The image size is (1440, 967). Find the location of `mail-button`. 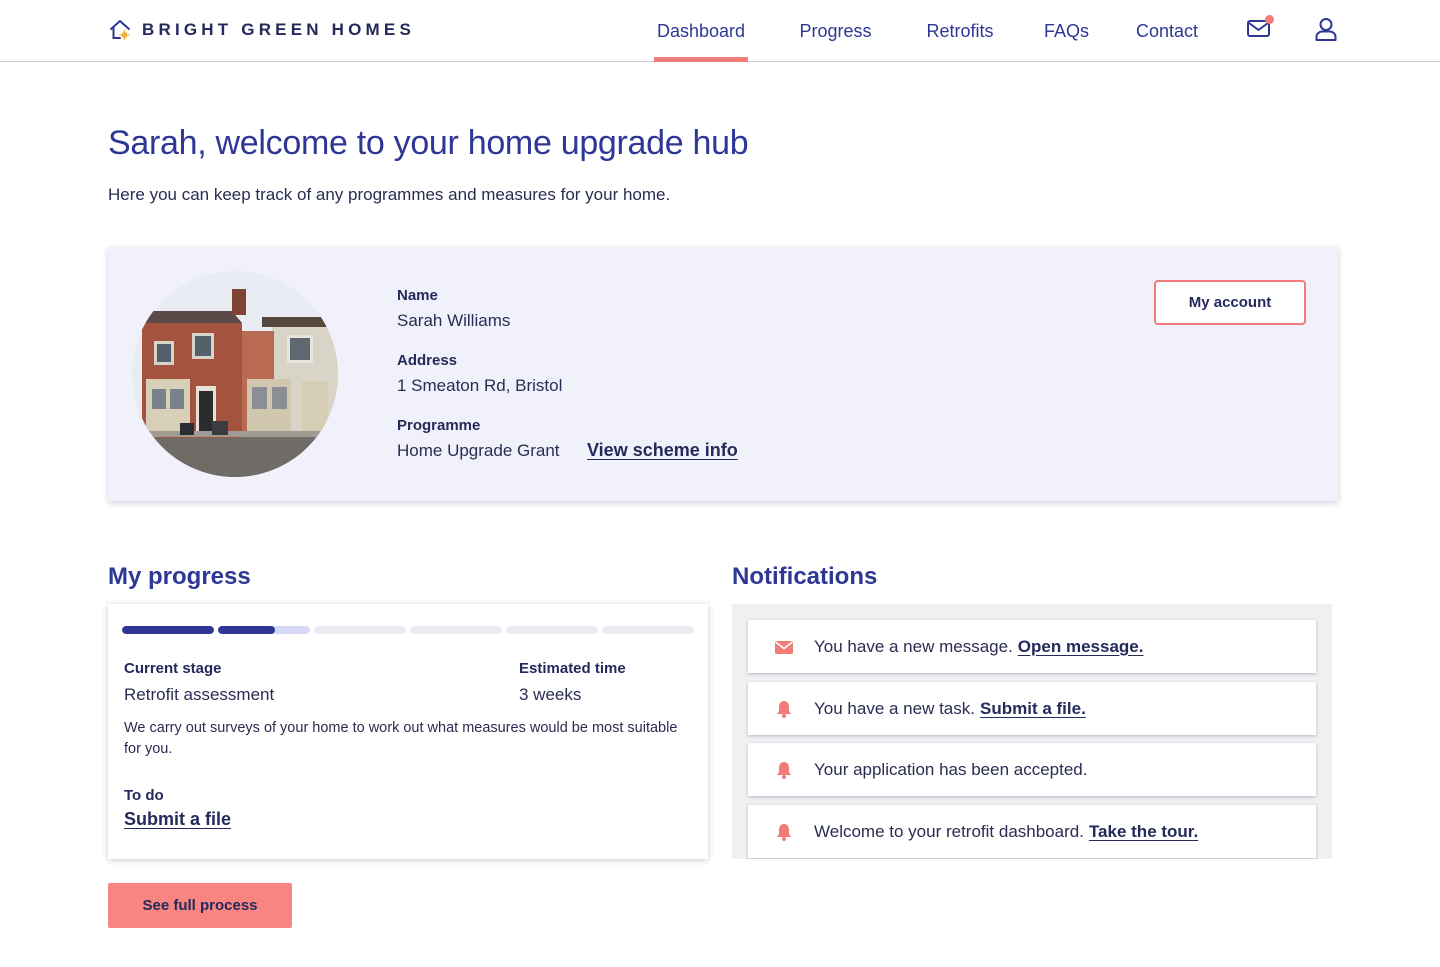

mail-button is located at coordinates (1260, 28).